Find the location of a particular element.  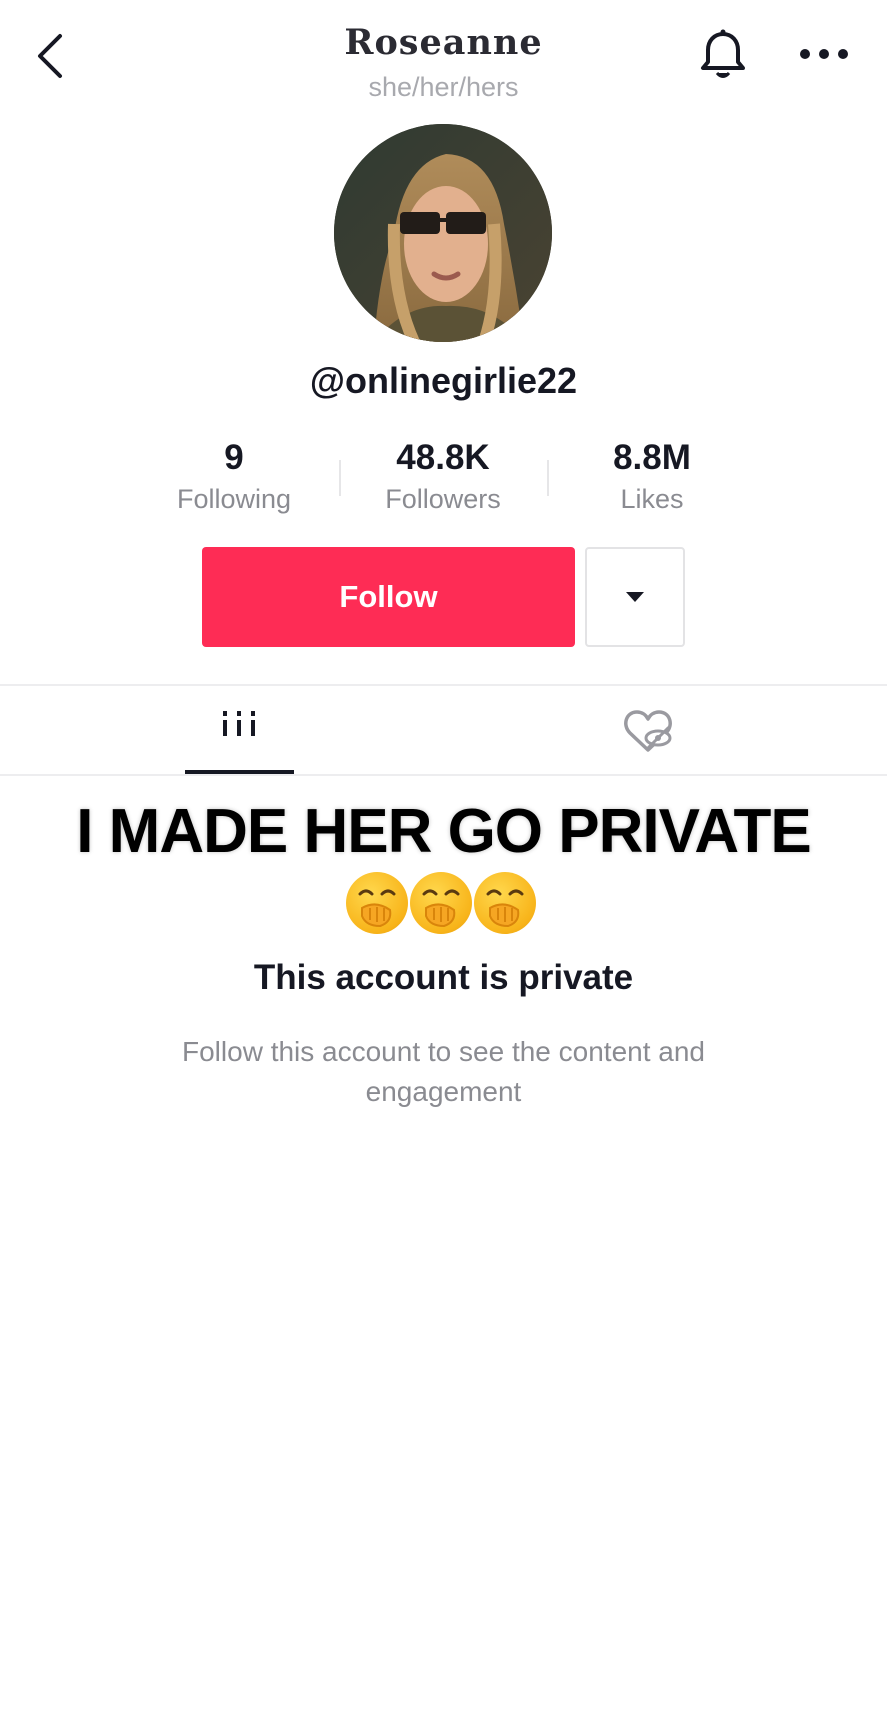

stat-following: 9 Following is located at coordinates (234, 475).